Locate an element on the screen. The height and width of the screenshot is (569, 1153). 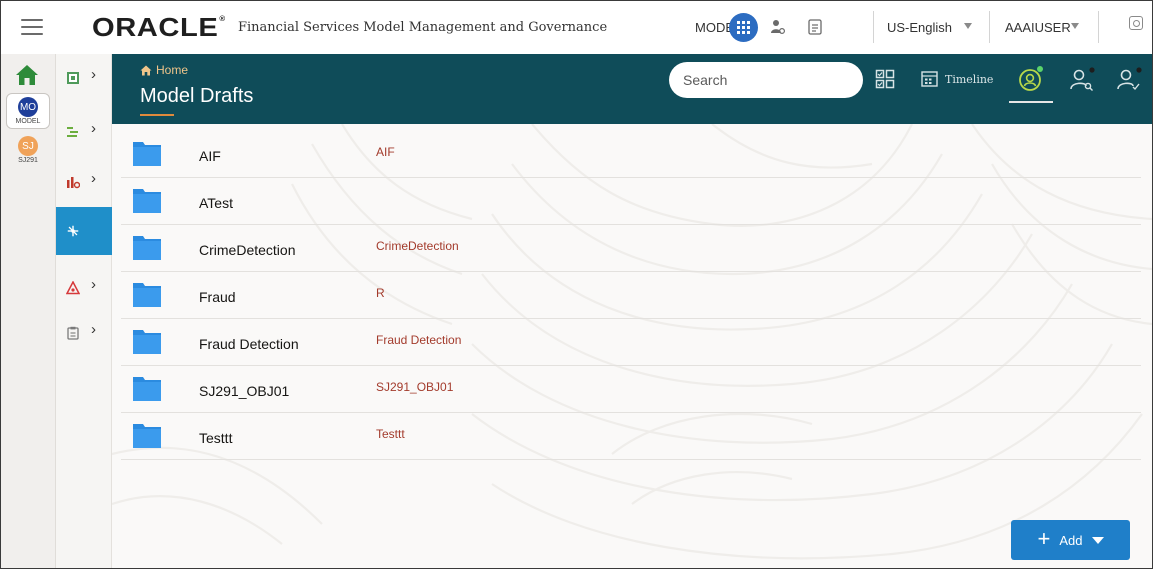
grid-icon is located at coordinates (743, 27).